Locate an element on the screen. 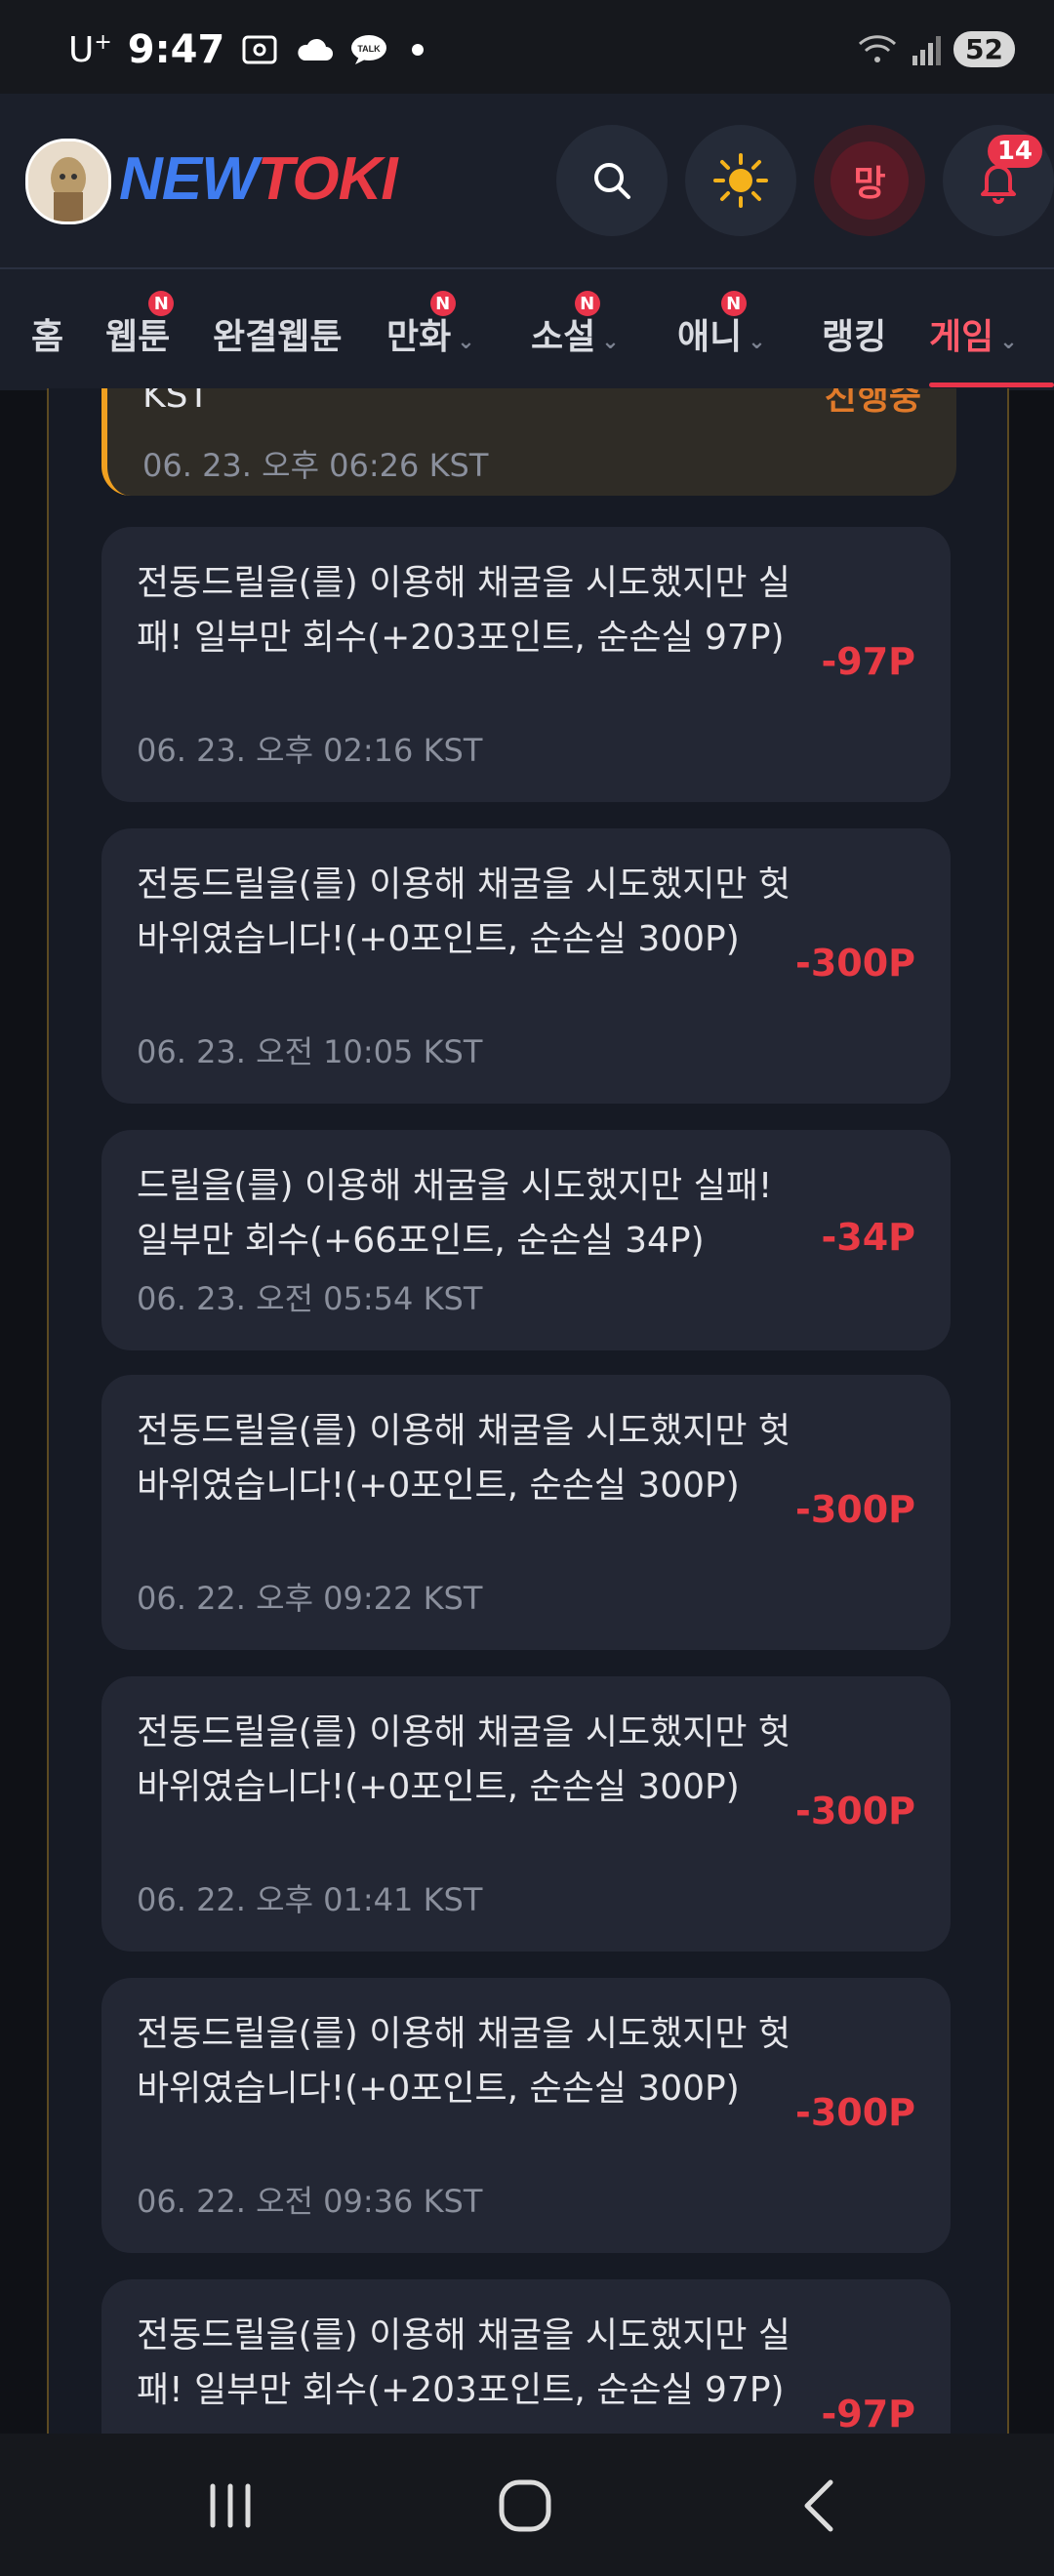  back-icon is located at coordinates (818, 2505).